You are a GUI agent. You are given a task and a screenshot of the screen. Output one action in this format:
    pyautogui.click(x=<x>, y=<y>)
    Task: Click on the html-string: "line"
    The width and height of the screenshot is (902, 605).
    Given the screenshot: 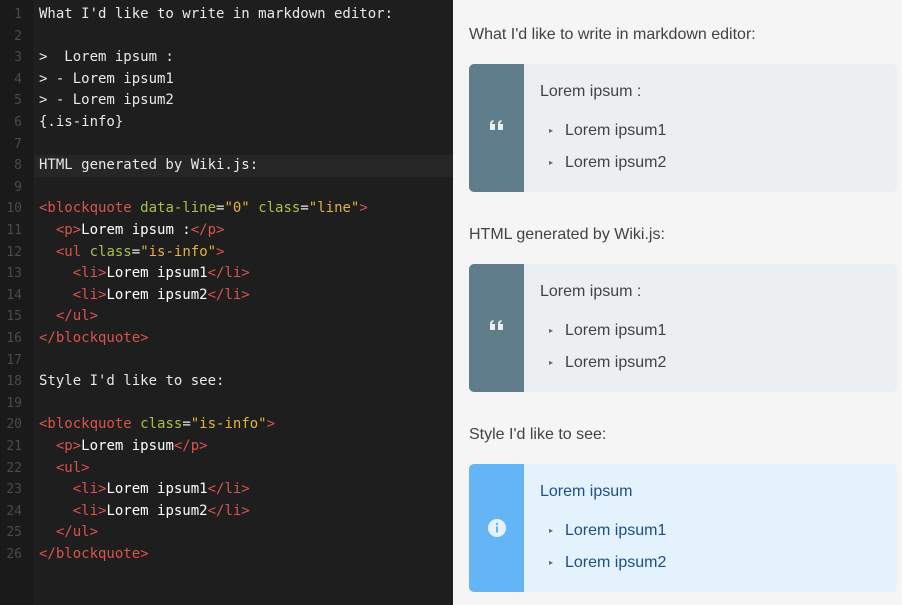 What is the action you would take?
    pyautogui.click(x=334, y=208)
    